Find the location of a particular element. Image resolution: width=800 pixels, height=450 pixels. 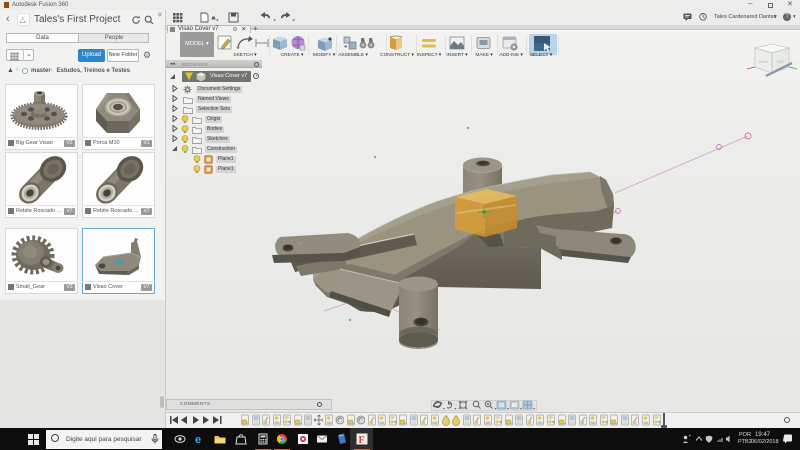

svg-text: DIR is located at coordinates (780, 61).